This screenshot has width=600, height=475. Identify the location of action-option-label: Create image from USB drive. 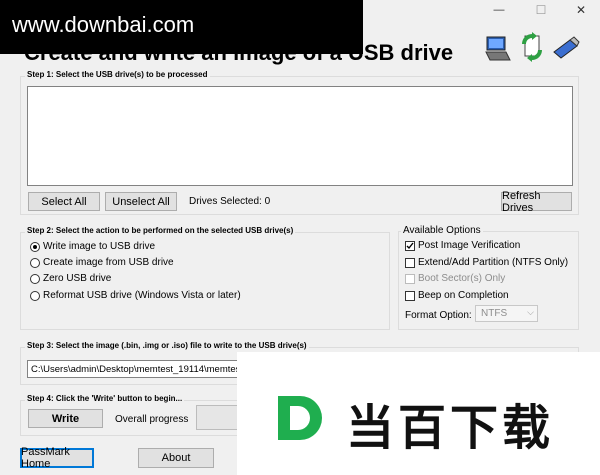
(108, 262).